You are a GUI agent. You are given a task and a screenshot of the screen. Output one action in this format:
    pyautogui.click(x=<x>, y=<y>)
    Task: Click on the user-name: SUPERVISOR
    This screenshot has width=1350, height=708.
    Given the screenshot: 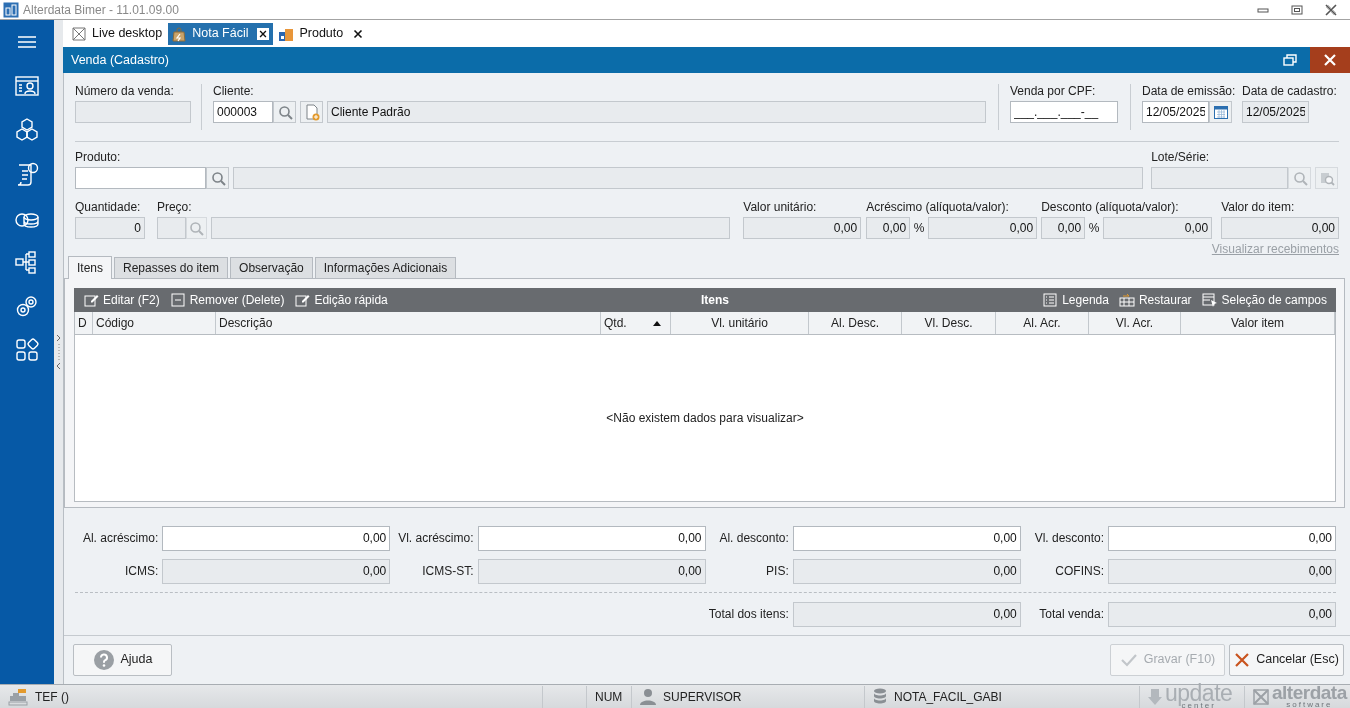 What is the action you would take?
    pyautogui.click(x=702, y=697)
    